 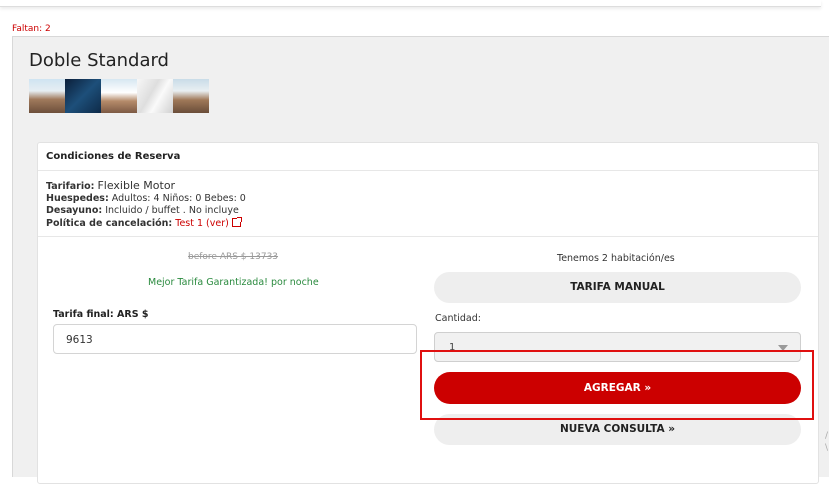 What do you see at coordinates (136, 185) in the screenshot?
I see `tarifario-value: Flexible Motor` at bounding box center [136, 185].